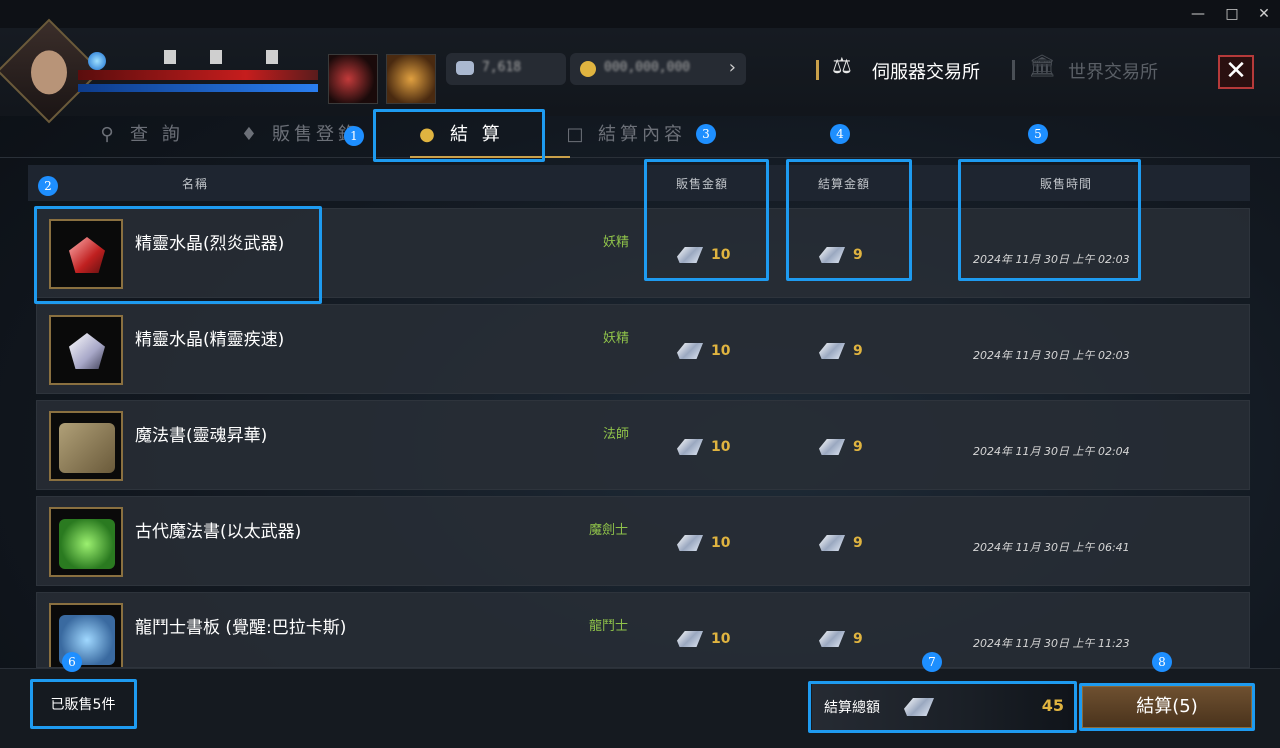  I want to click on tag-icon: ♦, so click(251, 134).